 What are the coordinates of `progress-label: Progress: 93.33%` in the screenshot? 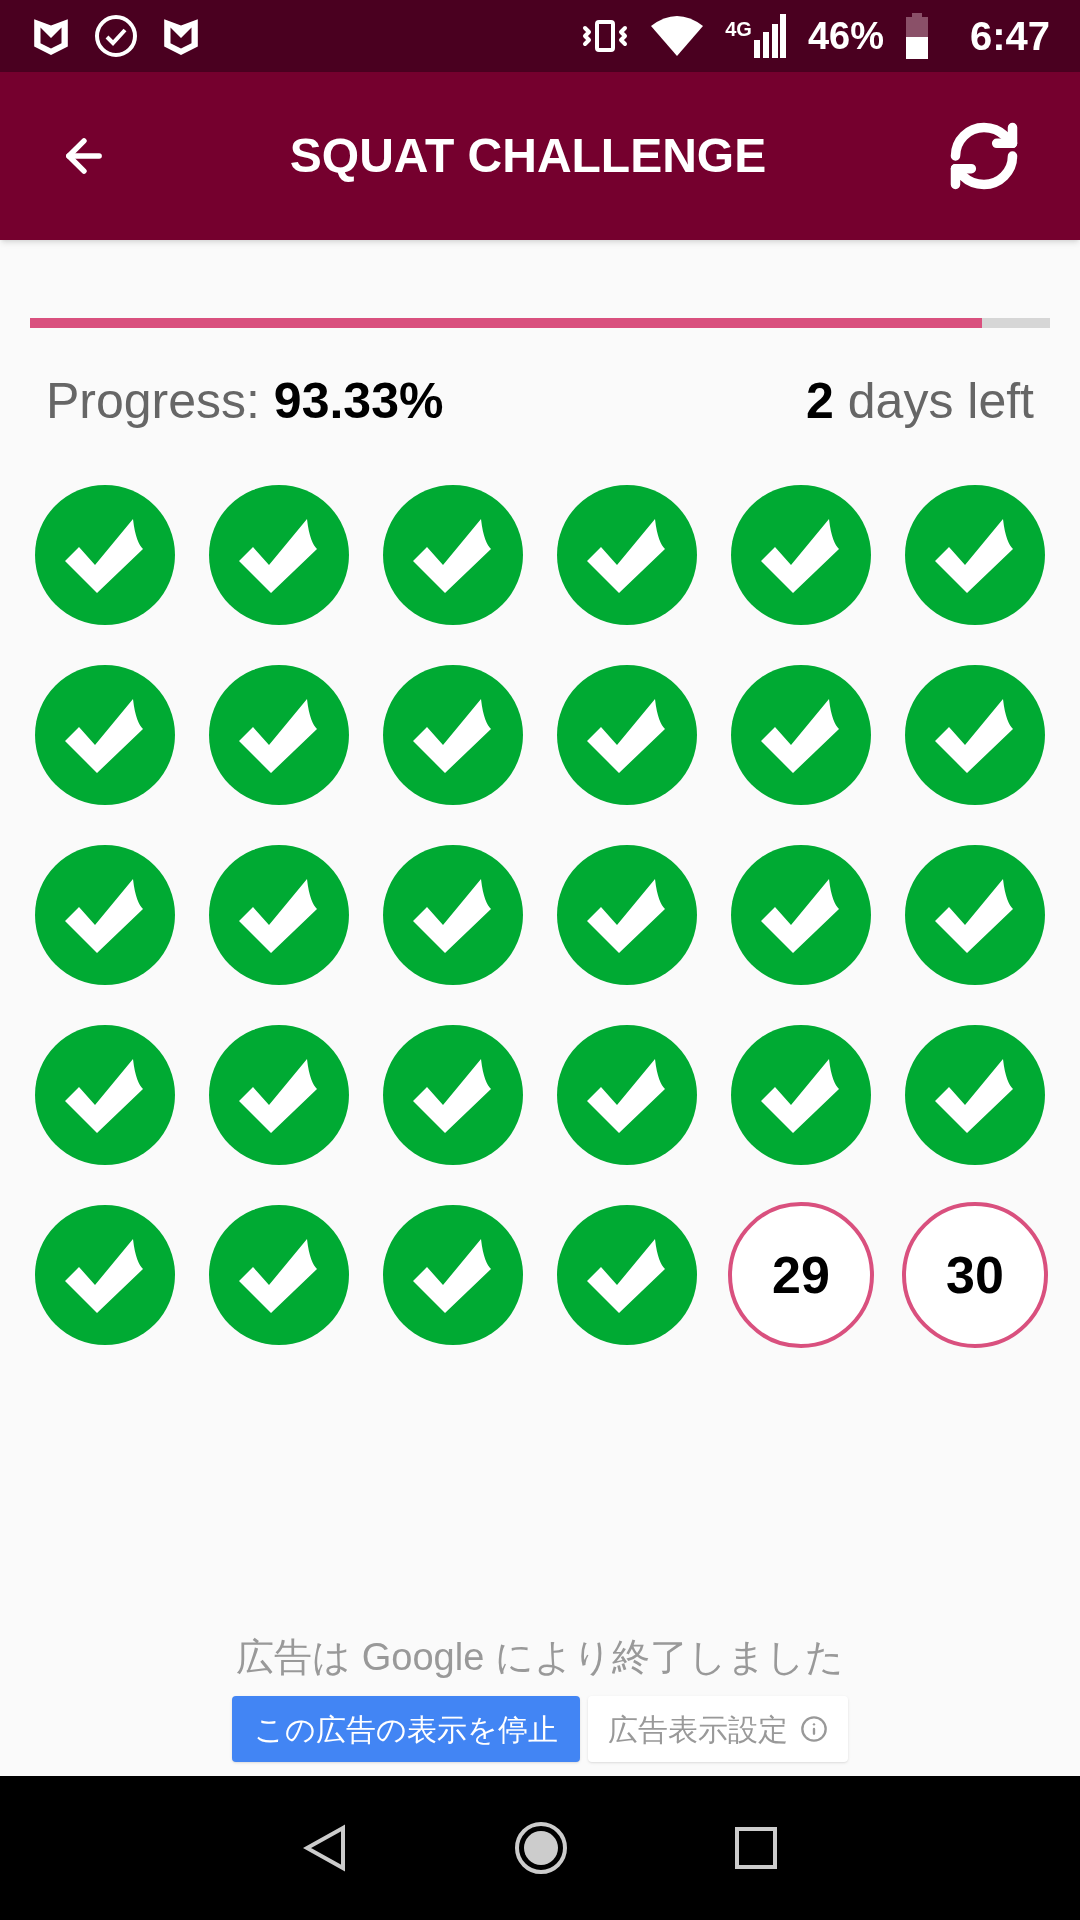 It's located at (245, 401).